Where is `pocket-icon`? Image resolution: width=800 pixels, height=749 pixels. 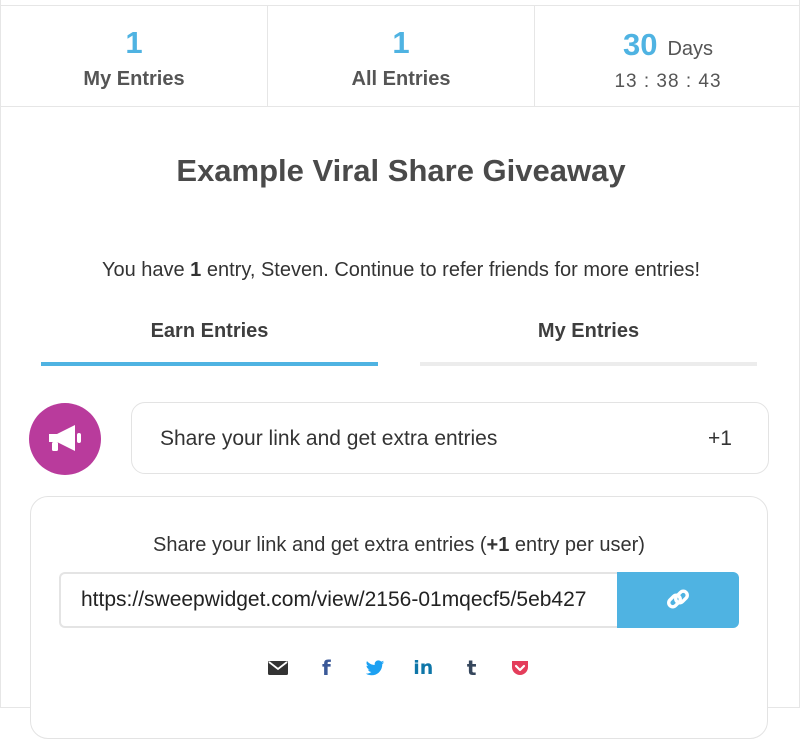
pocket-icon is located at coordinates (520, 668).